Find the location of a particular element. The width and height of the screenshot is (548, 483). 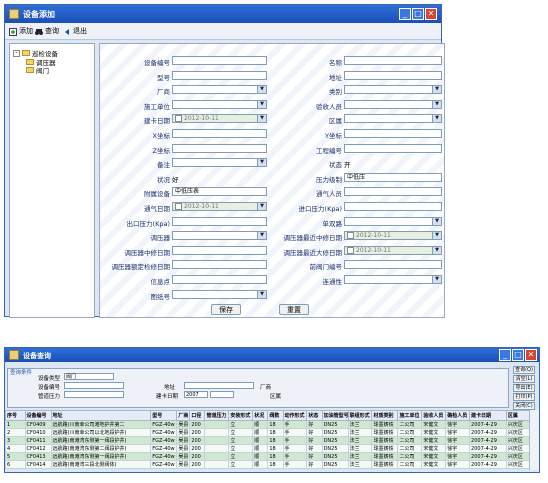

save-button: 保存 is located at coordinates (226, 309).